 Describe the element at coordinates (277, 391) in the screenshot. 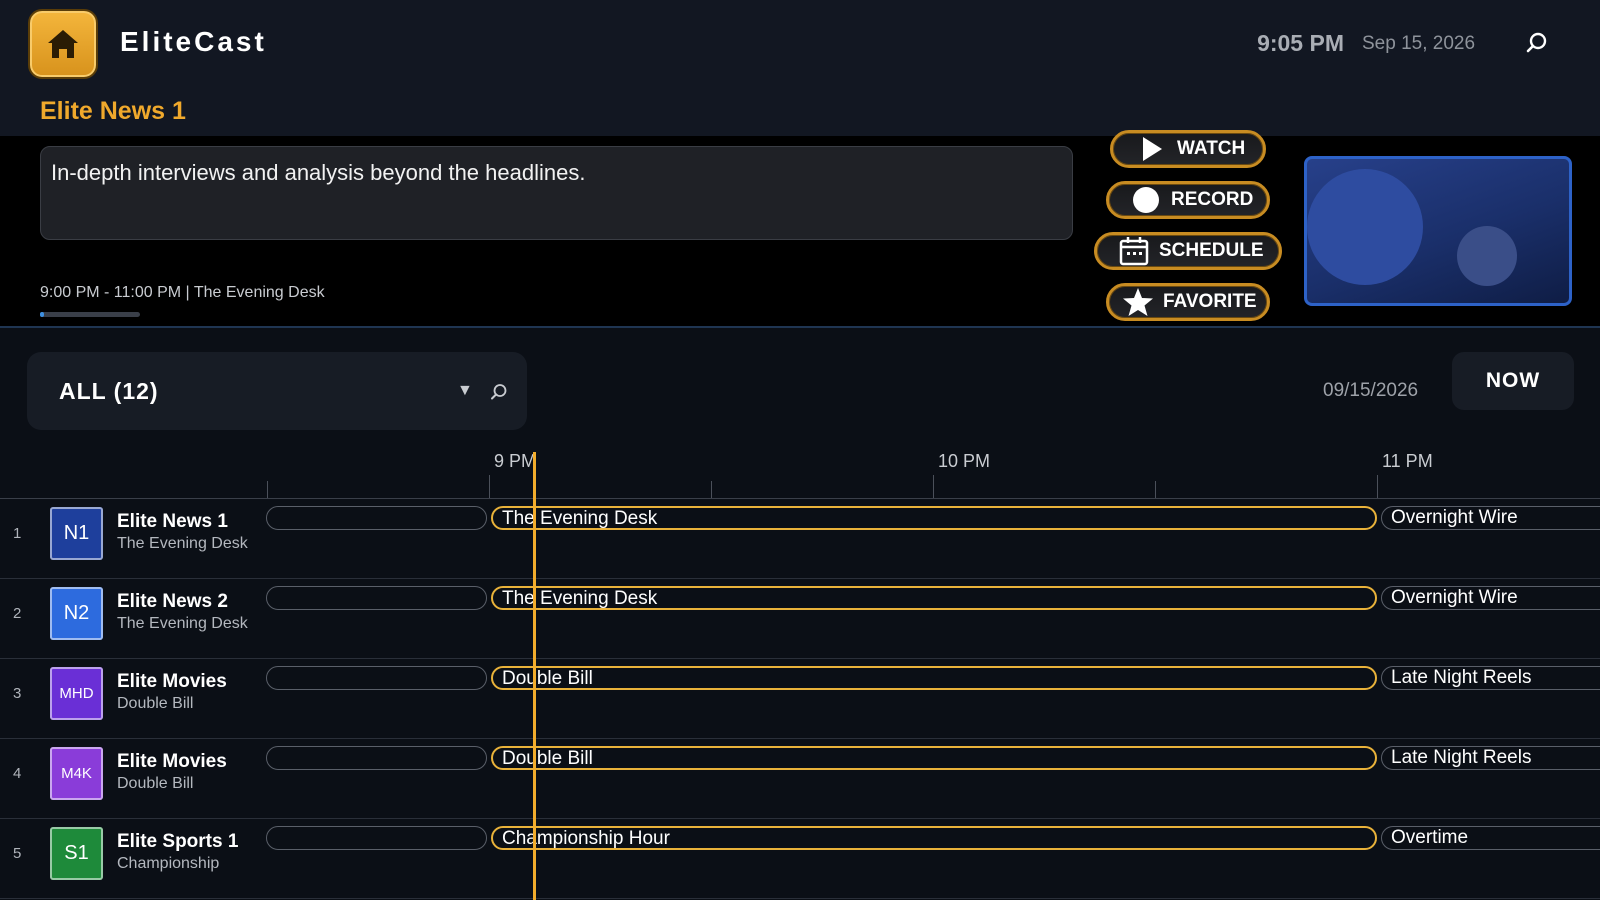

I see `channel-filter-dropdown: ALL (12) ▼` at that location.